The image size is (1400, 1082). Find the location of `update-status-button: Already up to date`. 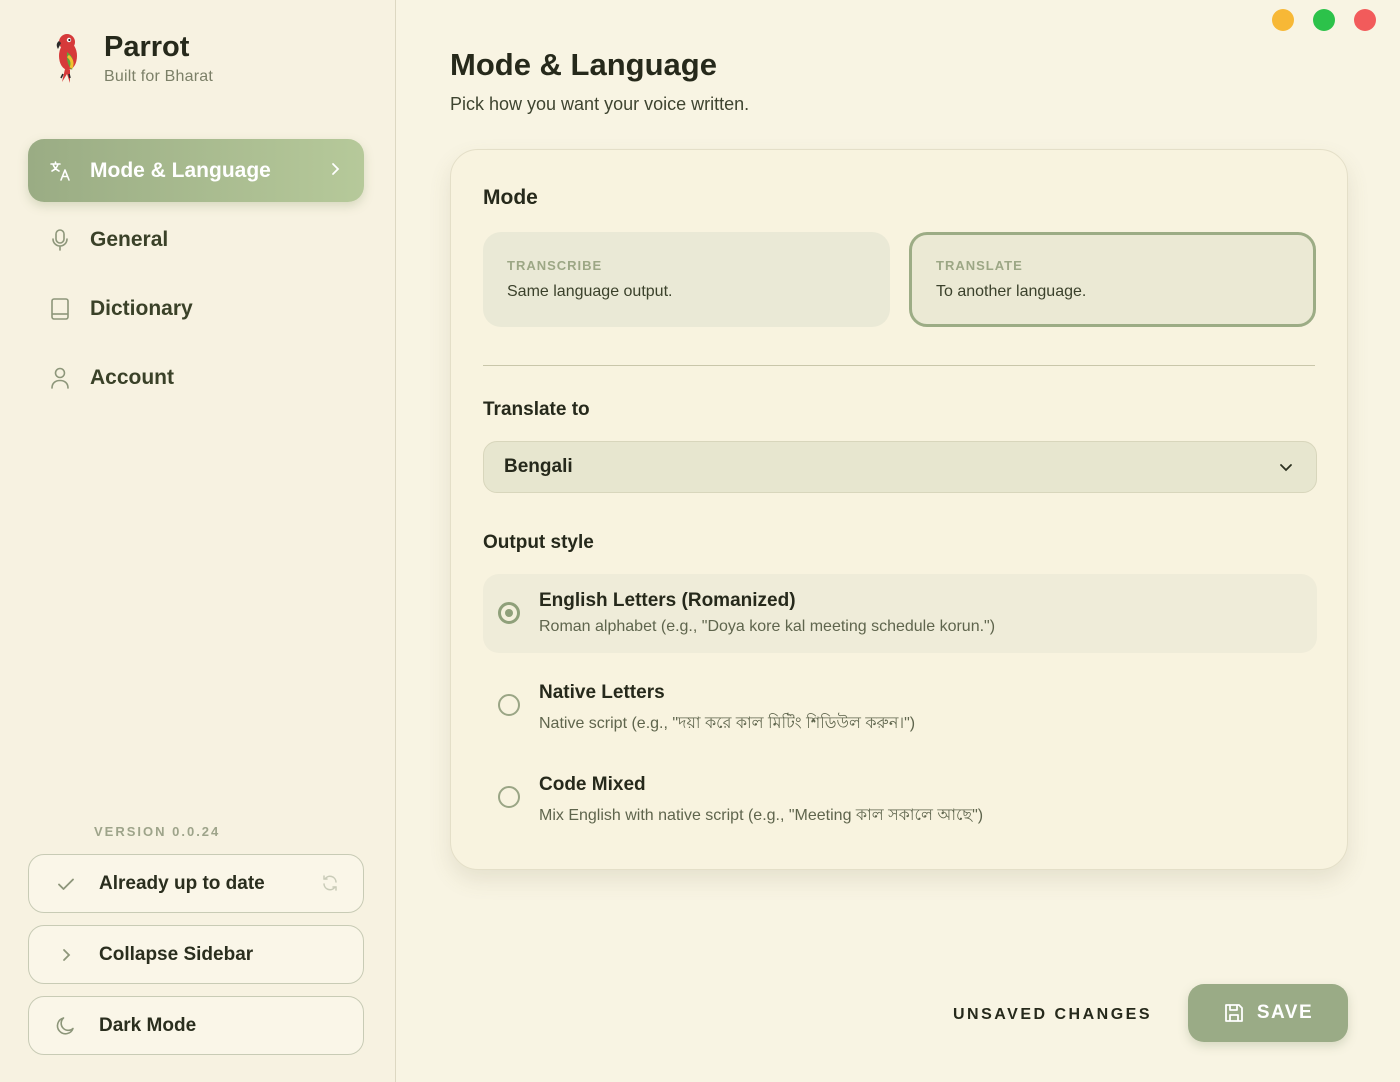

update-status-button: Already up to date is located at coordinates (196, 883).